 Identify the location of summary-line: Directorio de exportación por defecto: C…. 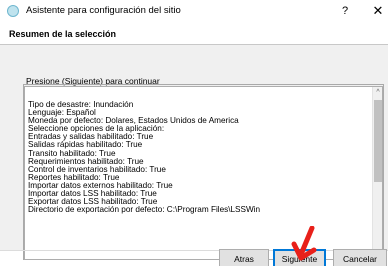
(144, 210).